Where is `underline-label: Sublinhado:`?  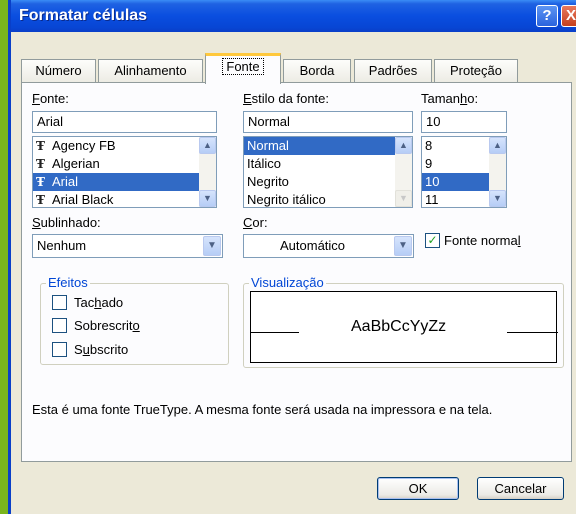
underline-label: Sublinhado: is located at coordinates (66, 222).